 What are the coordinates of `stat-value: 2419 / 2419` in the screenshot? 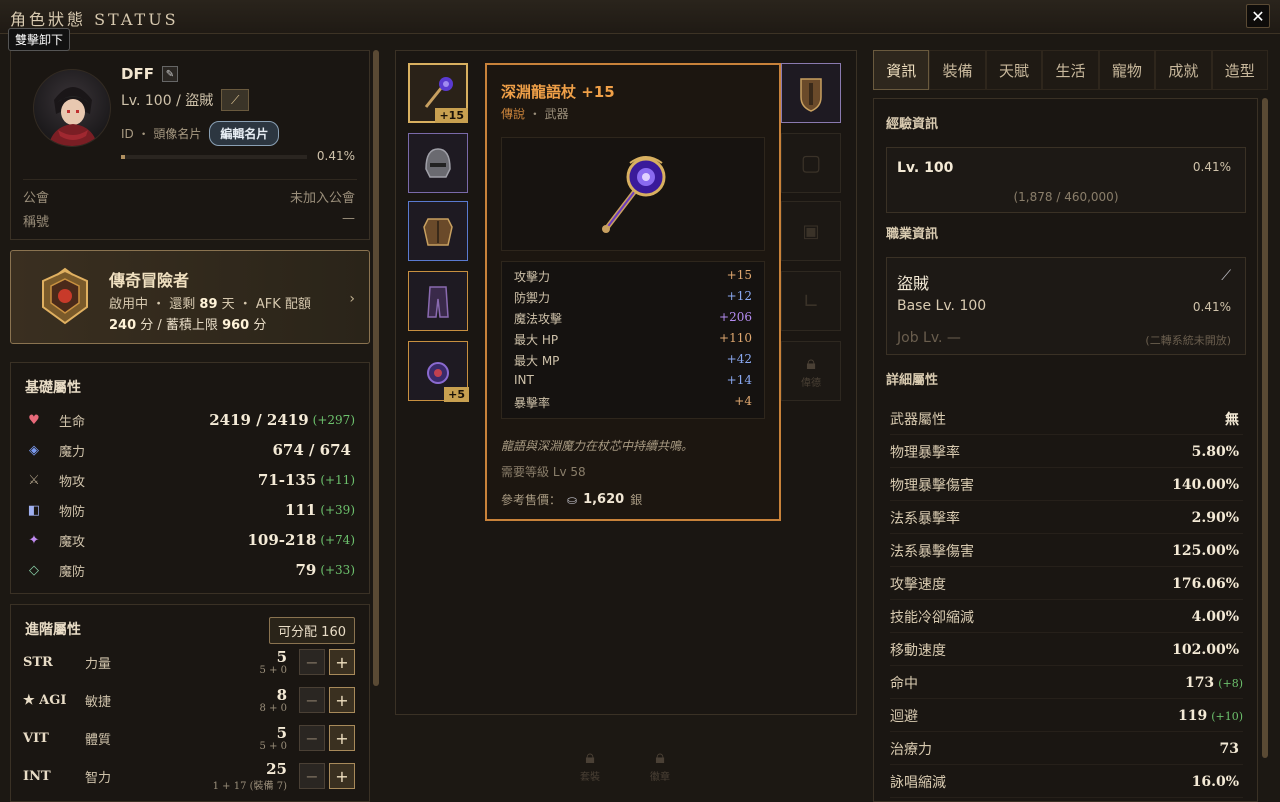 It's located at (259, 420).